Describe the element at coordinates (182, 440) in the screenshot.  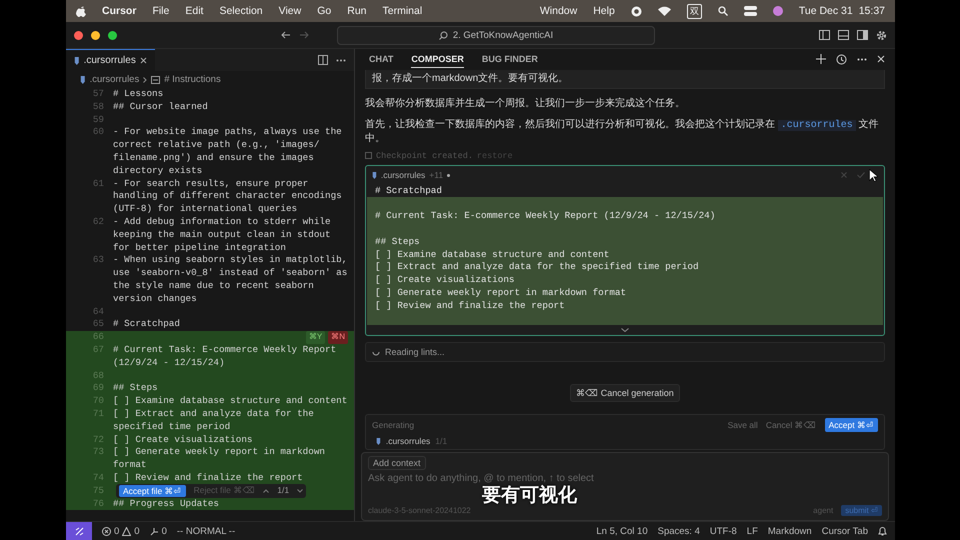
I see `code-text: [ ] Create visualizations` at that location.